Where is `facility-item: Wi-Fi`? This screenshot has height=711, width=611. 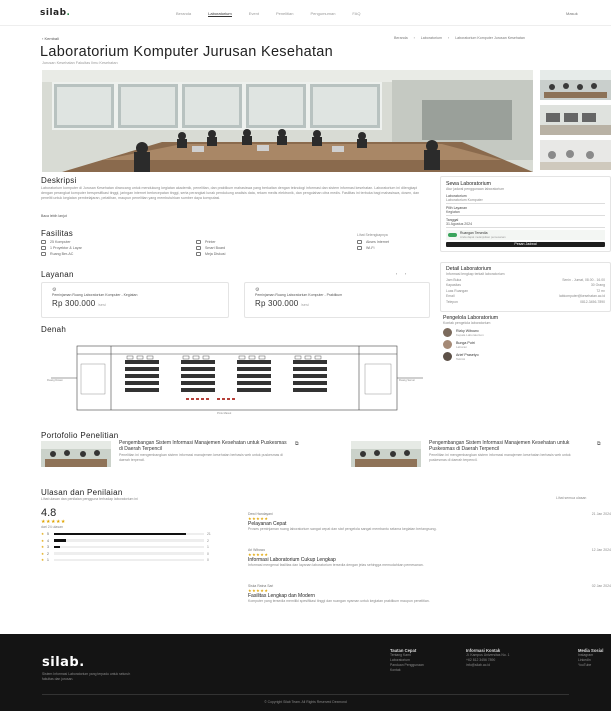
facility-item: Wi-Fi is located at coordinates (373, 248).